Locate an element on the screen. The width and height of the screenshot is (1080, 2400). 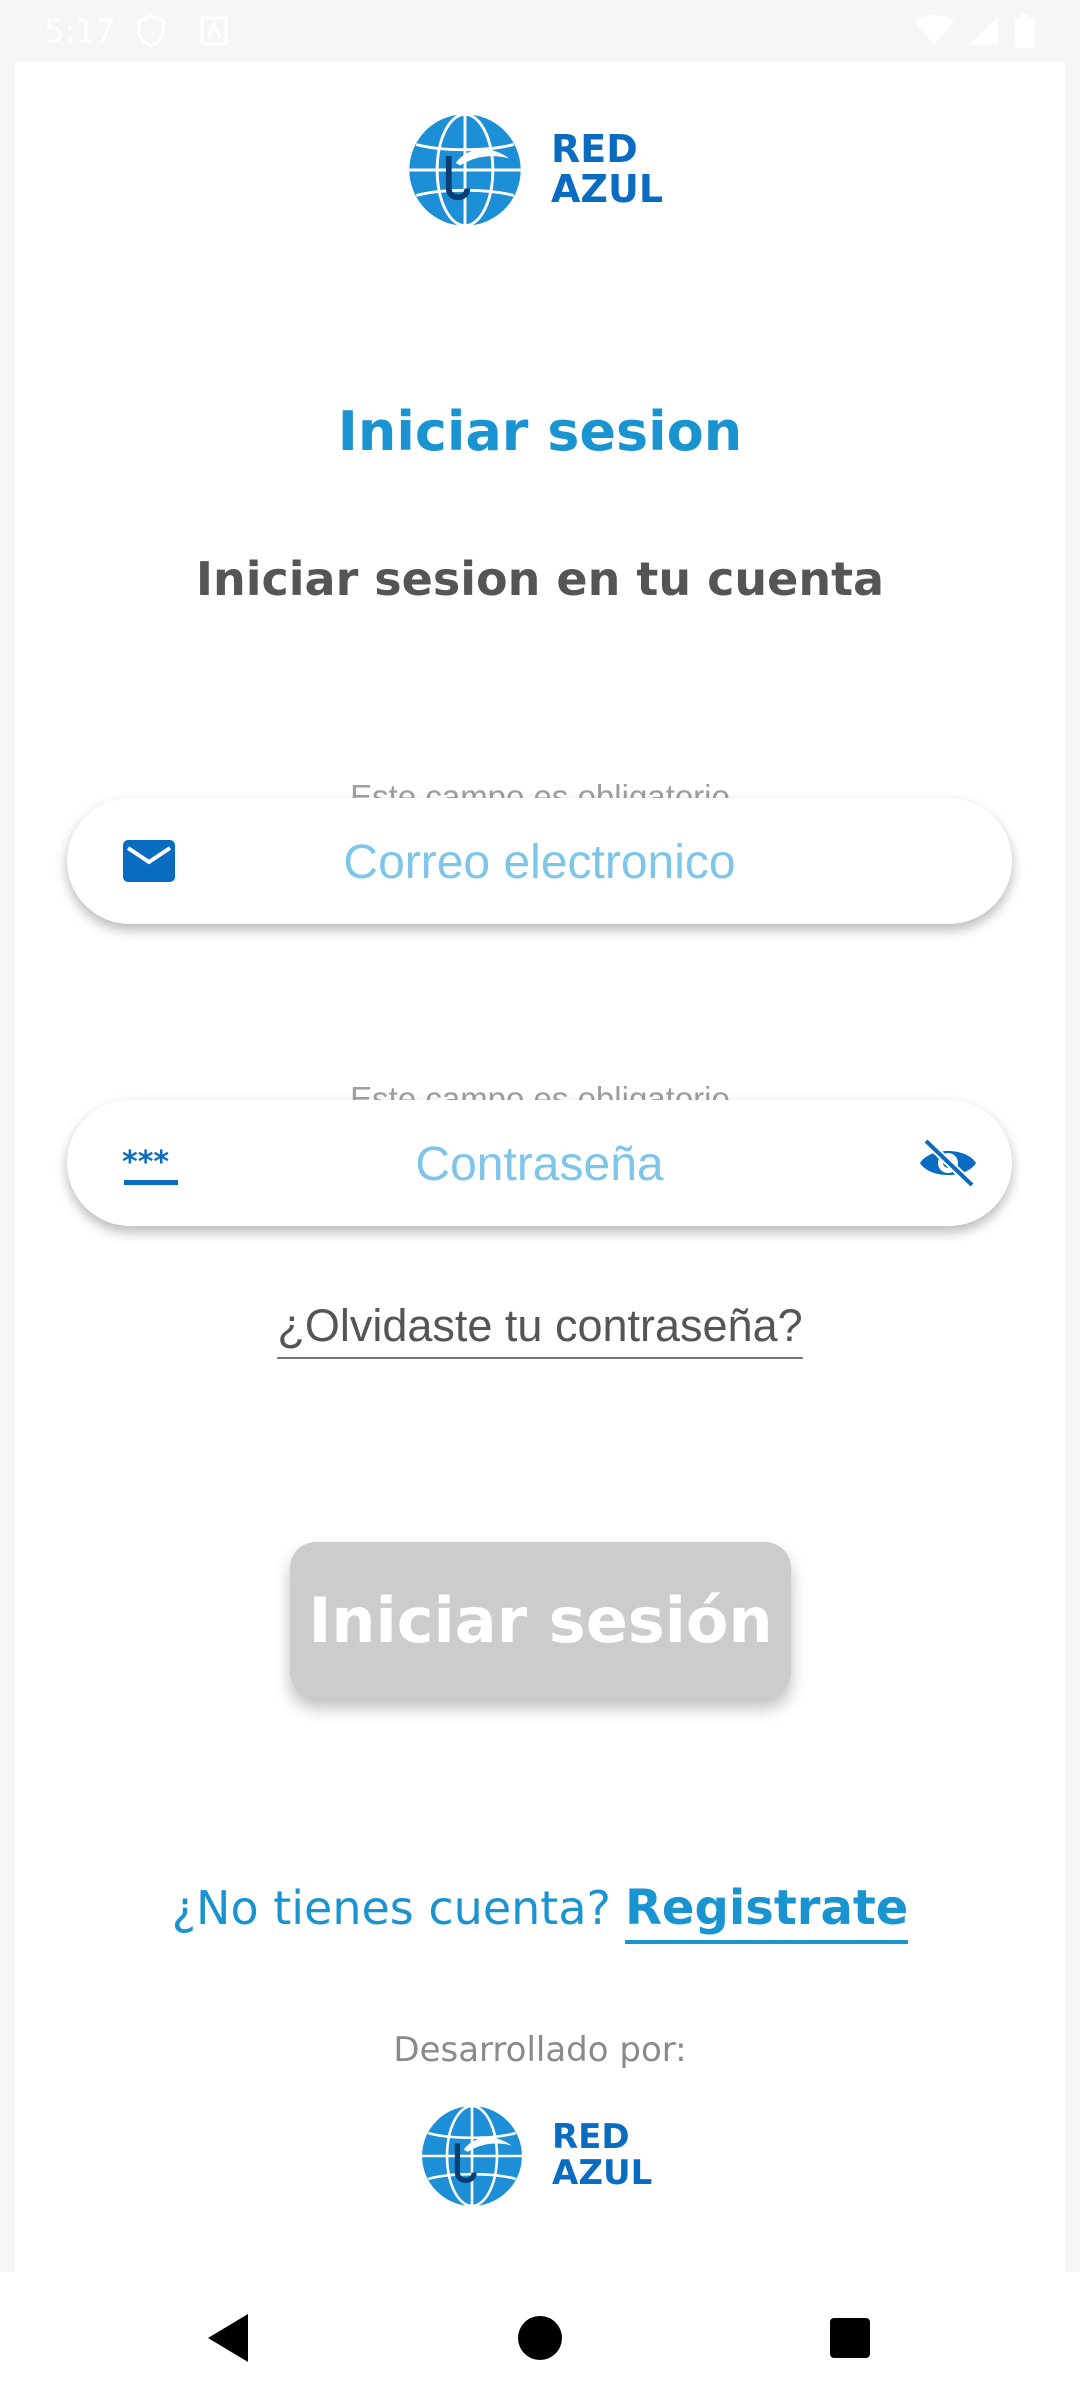
brand-logo-bottom: RED AZUL is located at coordinates (536, 2156).